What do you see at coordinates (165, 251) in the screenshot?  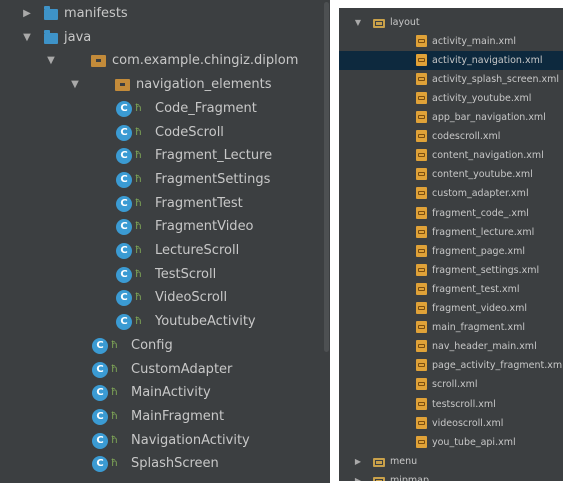 I see `tree-item-lecturescroll: Cħ LectureScroll` at bounding box center [165, 251].